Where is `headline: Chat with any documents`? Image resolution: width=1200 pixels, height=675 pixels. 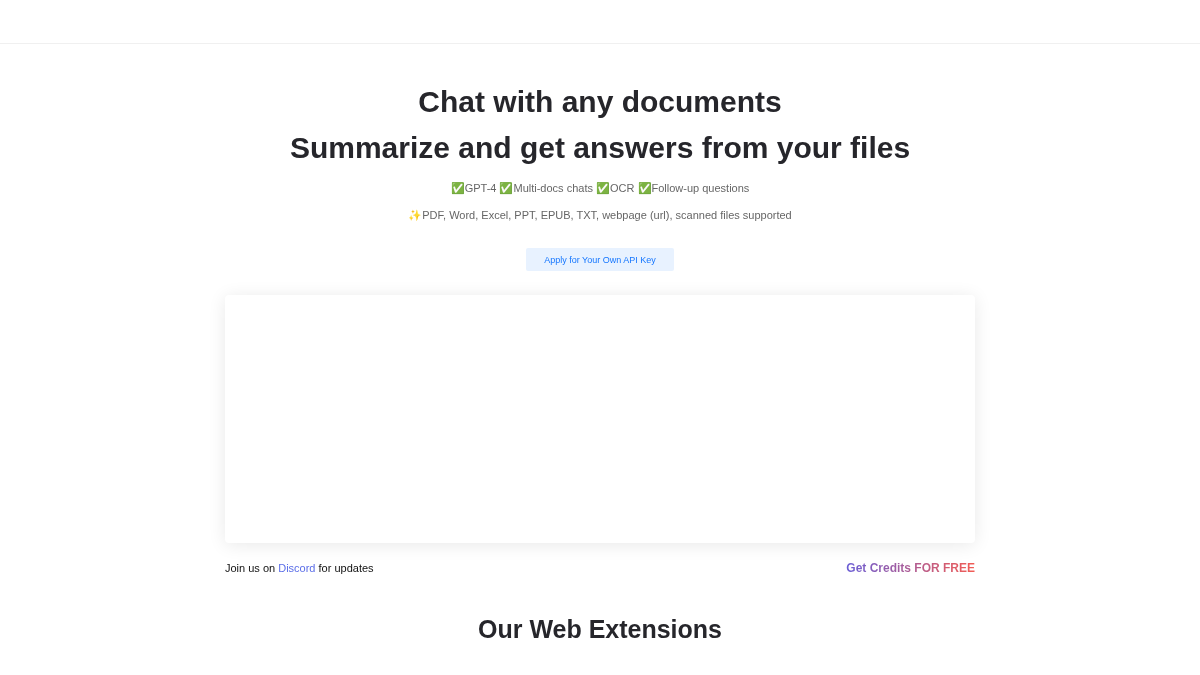
headline: Chat with any documents is located at coordinates (600, 102).